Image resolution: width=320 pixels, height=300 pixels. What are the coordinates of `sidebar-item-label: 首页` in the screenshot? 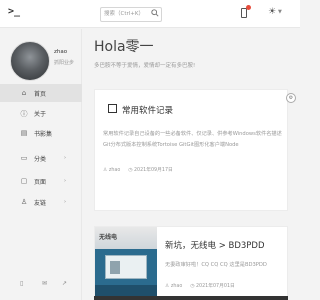 It's located at (40, 94).